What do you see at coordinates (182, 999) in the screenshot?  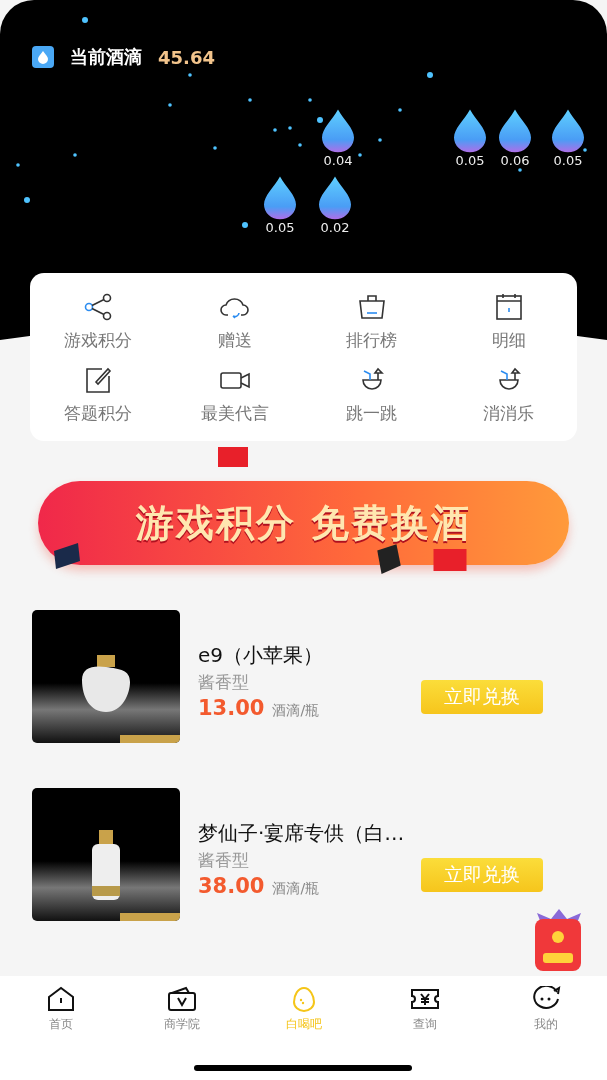 I see `wallet-icon` at bounding box center [182, 999].